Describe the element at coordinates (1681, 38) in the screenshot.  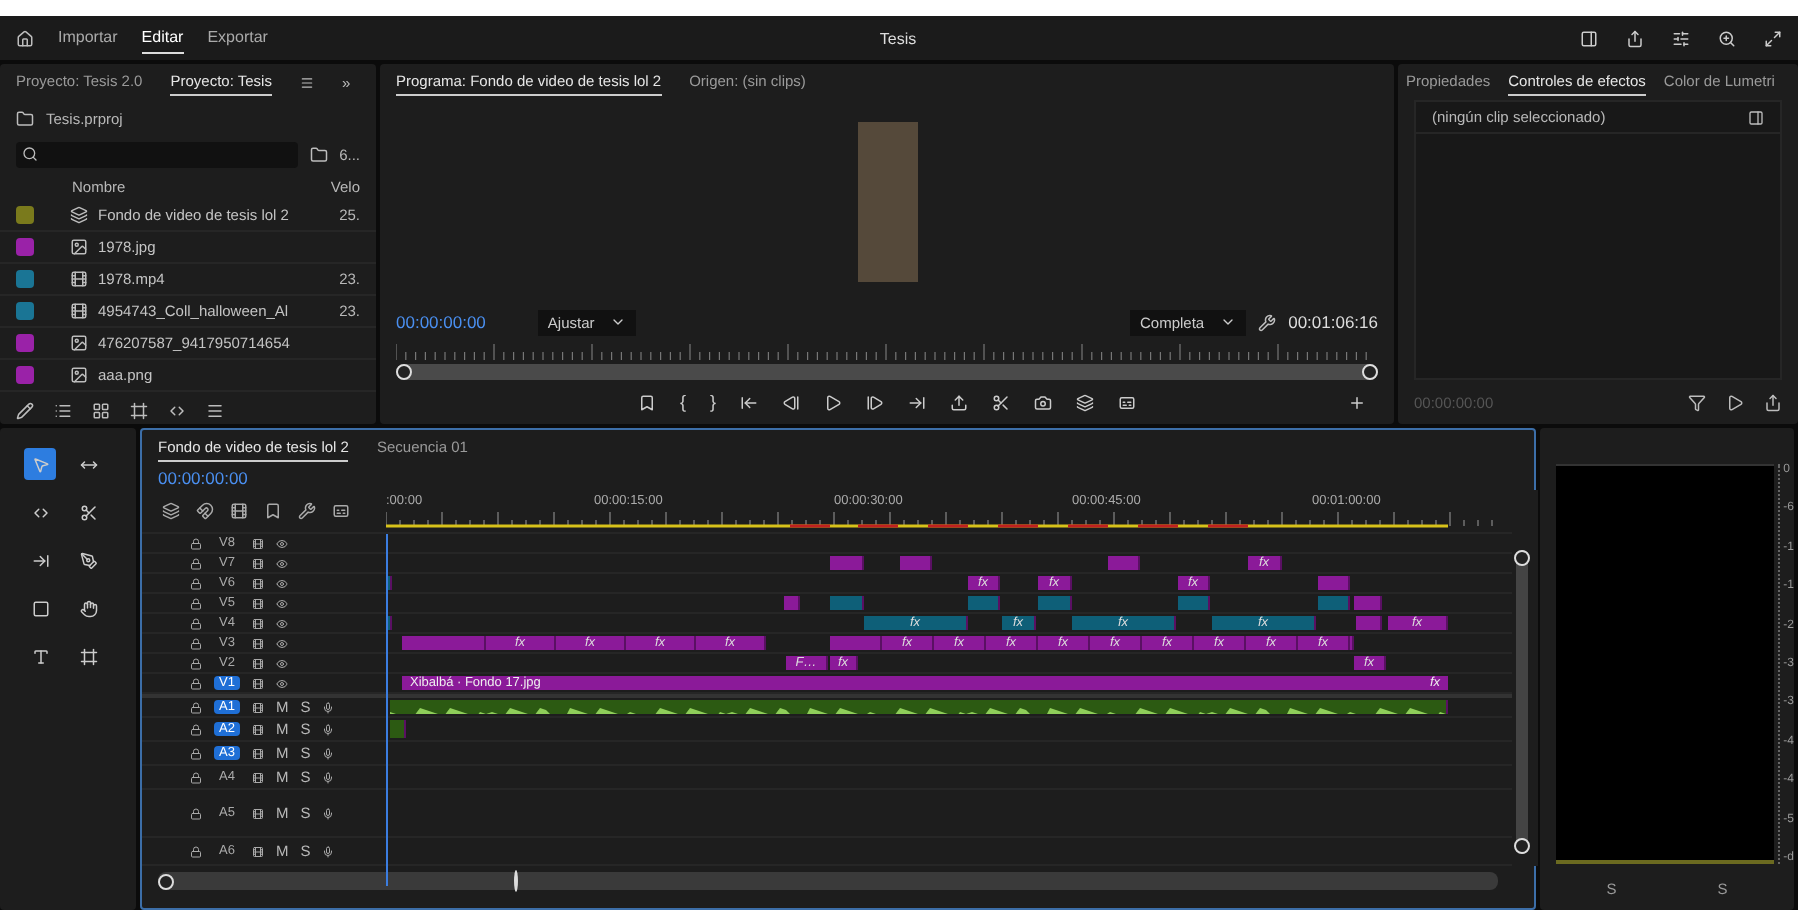
I see `sliders-icon` at that location.